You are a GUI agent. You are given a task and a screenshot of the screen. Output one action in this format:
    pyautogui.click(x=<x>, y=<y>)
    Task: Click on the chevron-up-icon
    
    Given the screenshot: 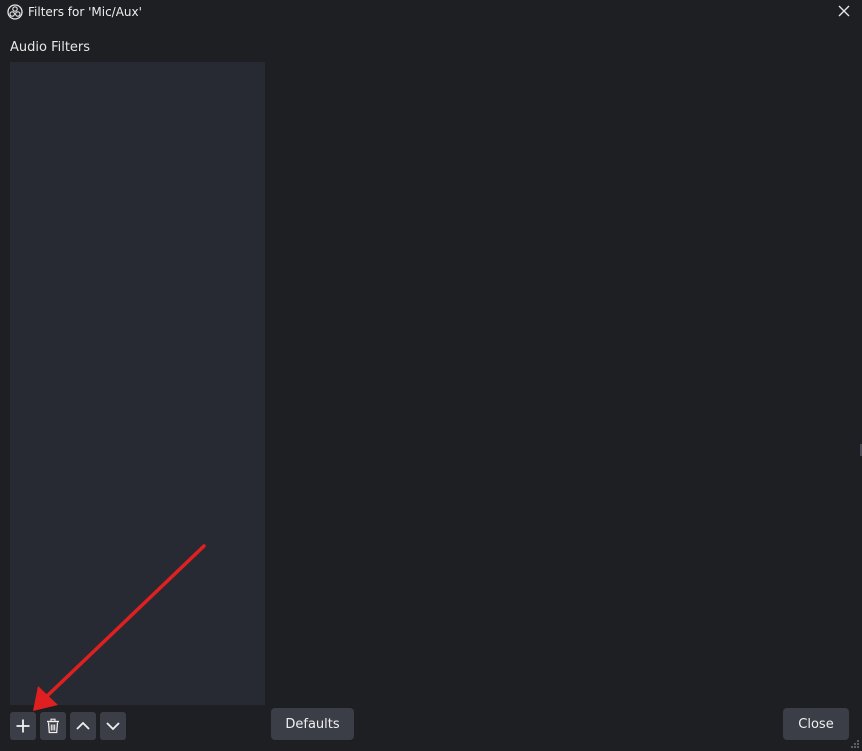 What is the action you would take?
    pyautogui.click(x=83, y=725)
    